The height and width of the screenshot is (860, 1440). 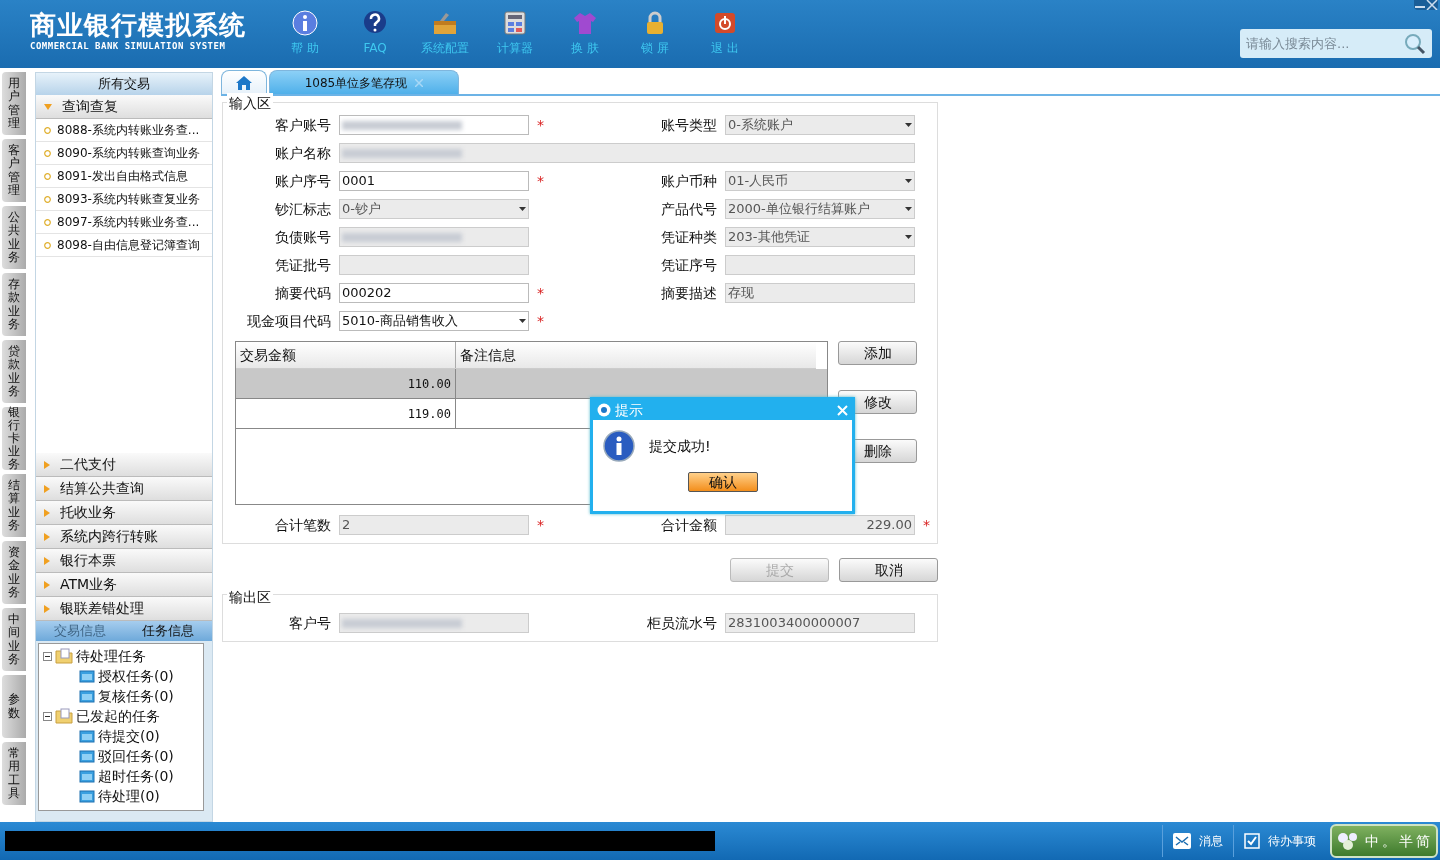 What do you see at coordinates (302, 525) in the screenshot?
I see `field-label: 合计笔数` at bounding box center [302, 525].